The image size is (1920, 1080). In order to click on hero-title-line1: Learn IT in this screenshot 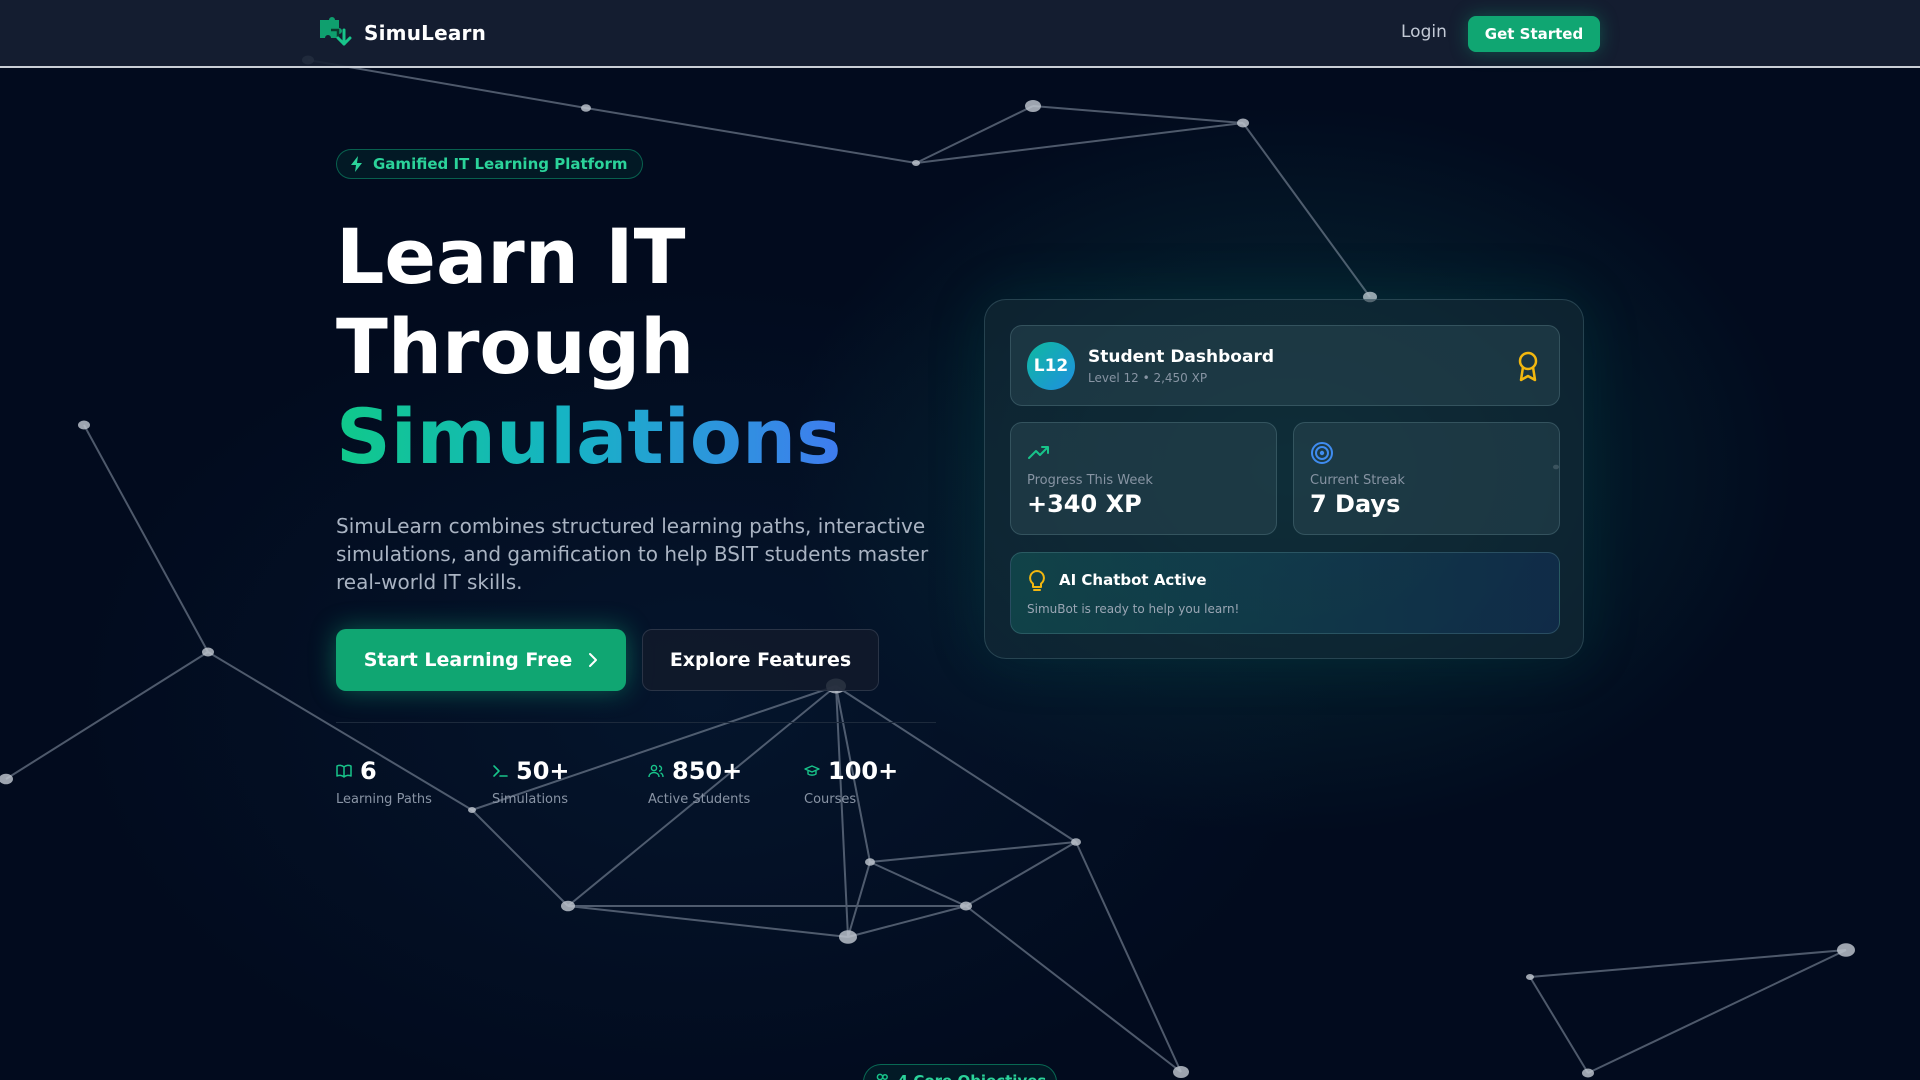, I will do `click(511, 256)`.